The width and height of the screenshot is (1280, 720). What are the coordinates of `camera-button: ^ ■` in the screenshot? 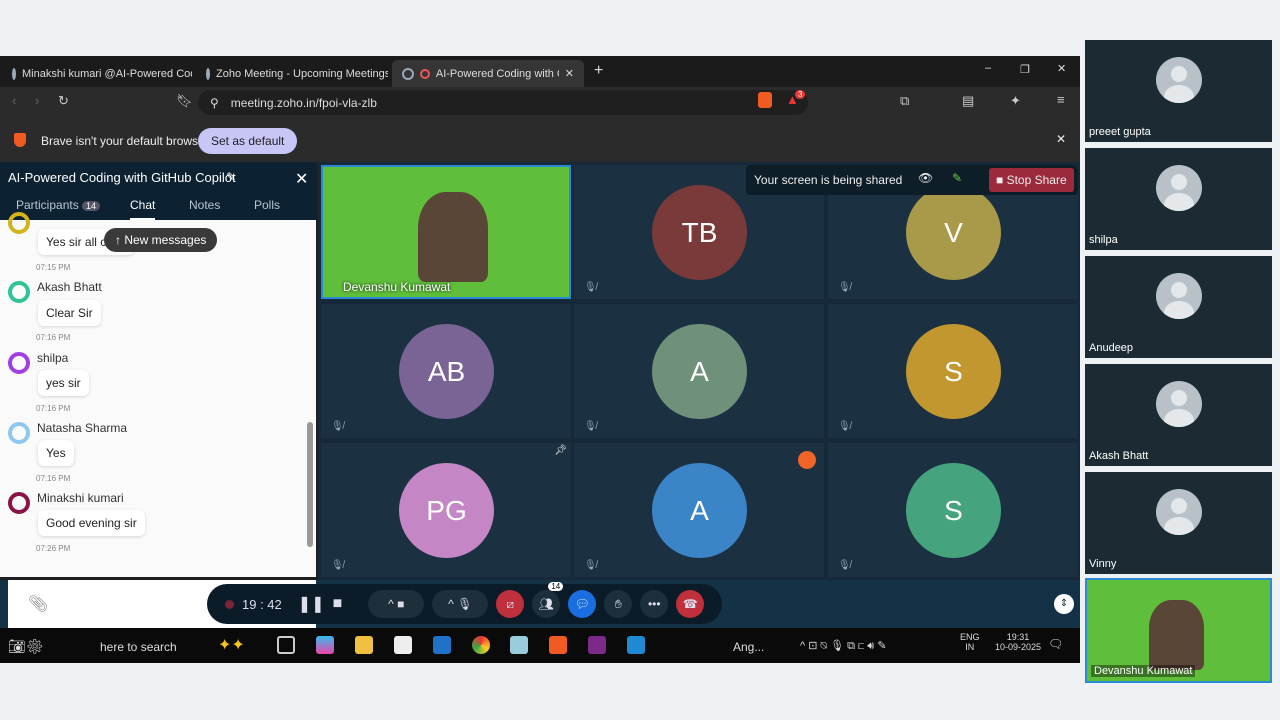 It's located at (396, 604).